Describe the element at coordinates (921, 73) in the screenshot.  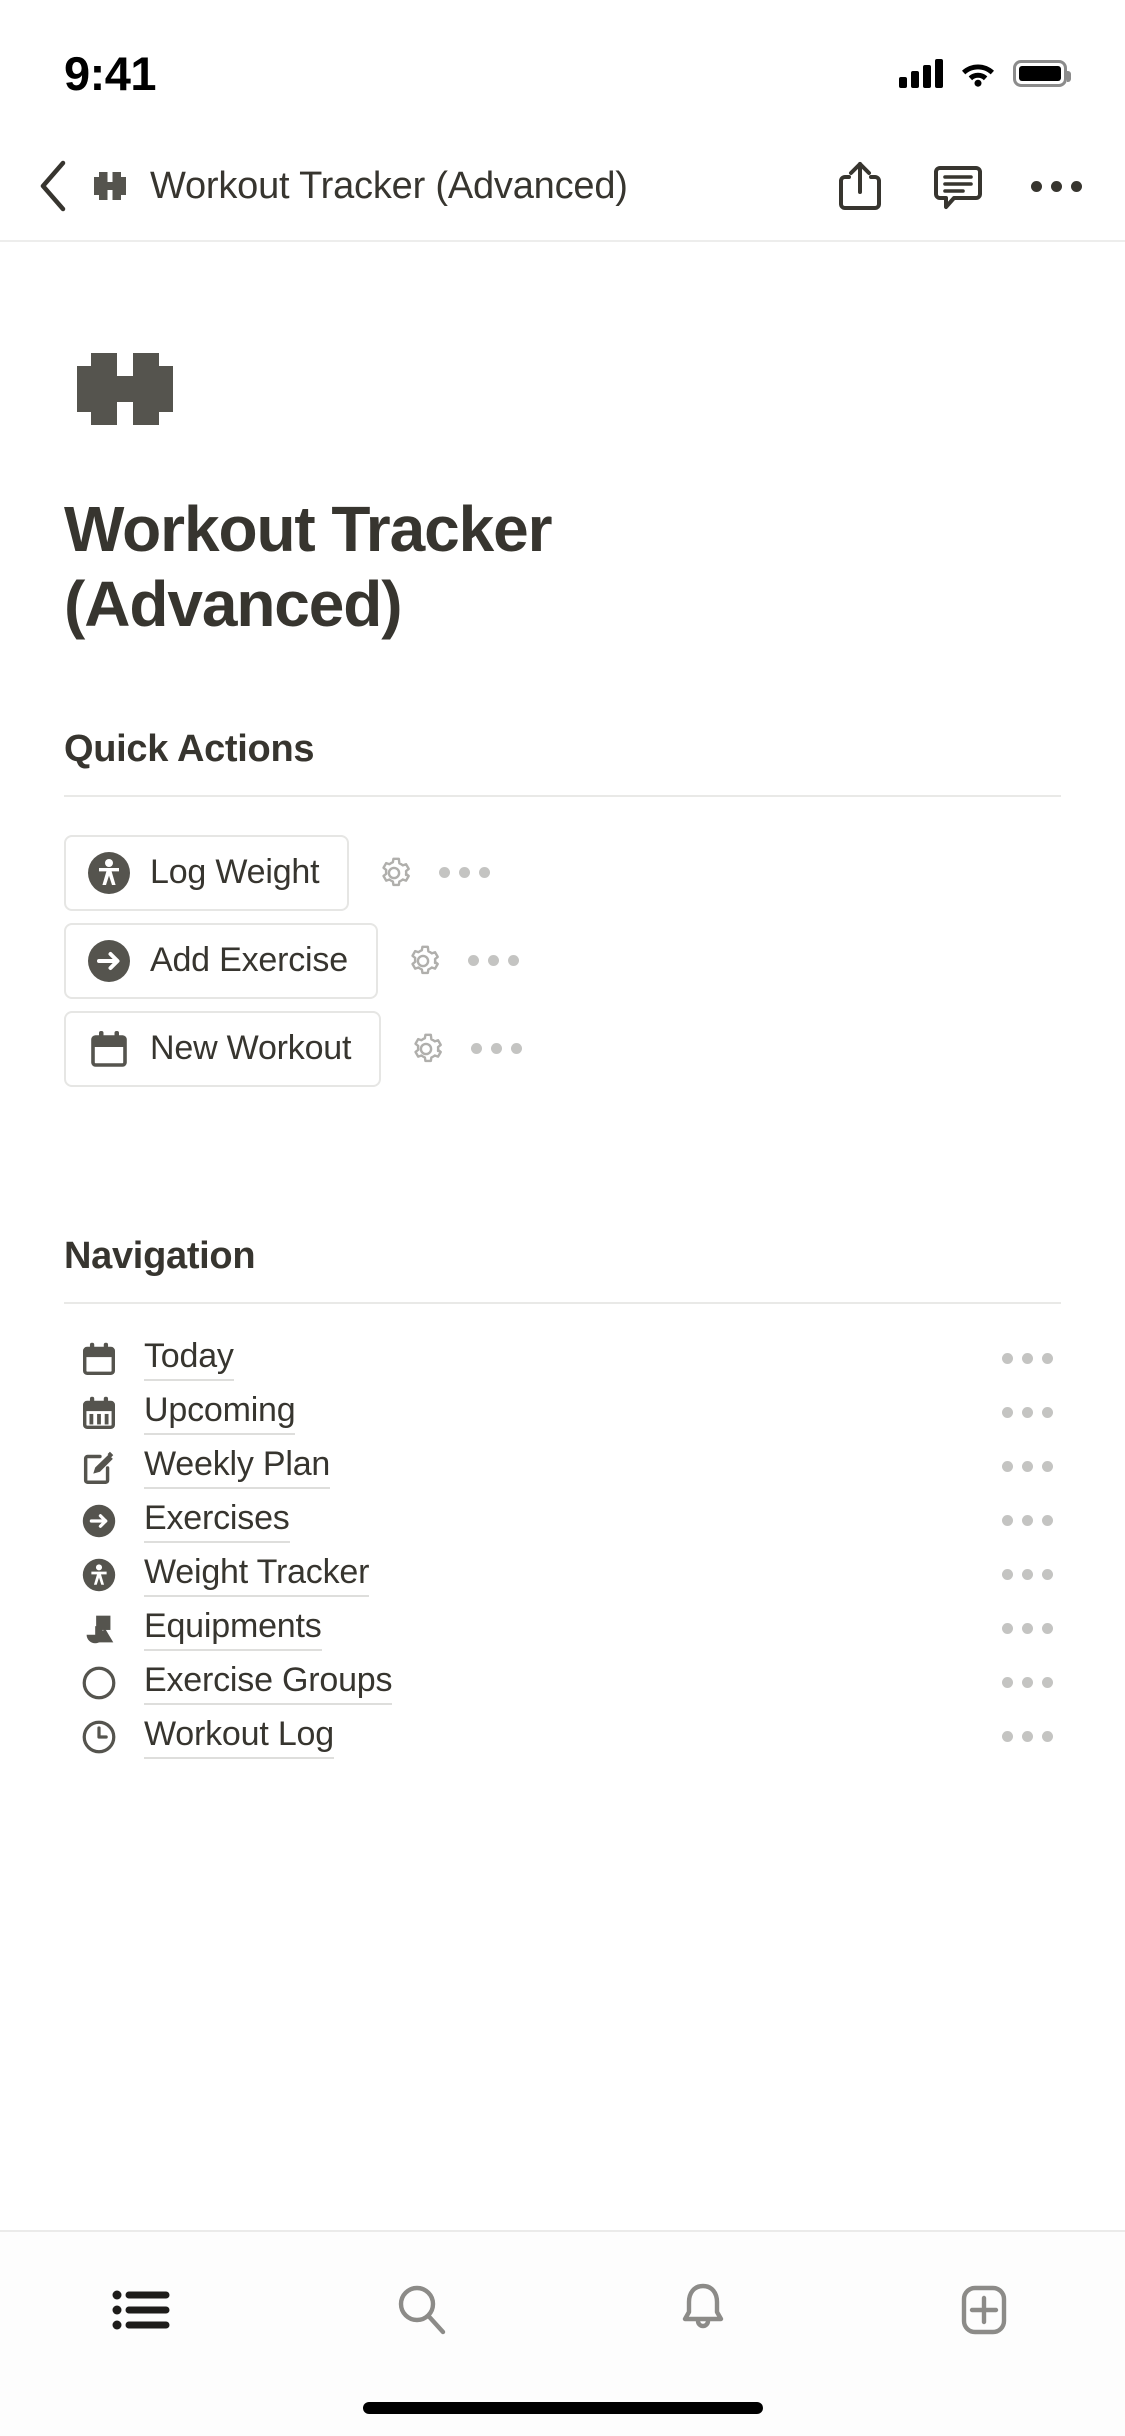
I see `cellular-signal-icon` at that location.